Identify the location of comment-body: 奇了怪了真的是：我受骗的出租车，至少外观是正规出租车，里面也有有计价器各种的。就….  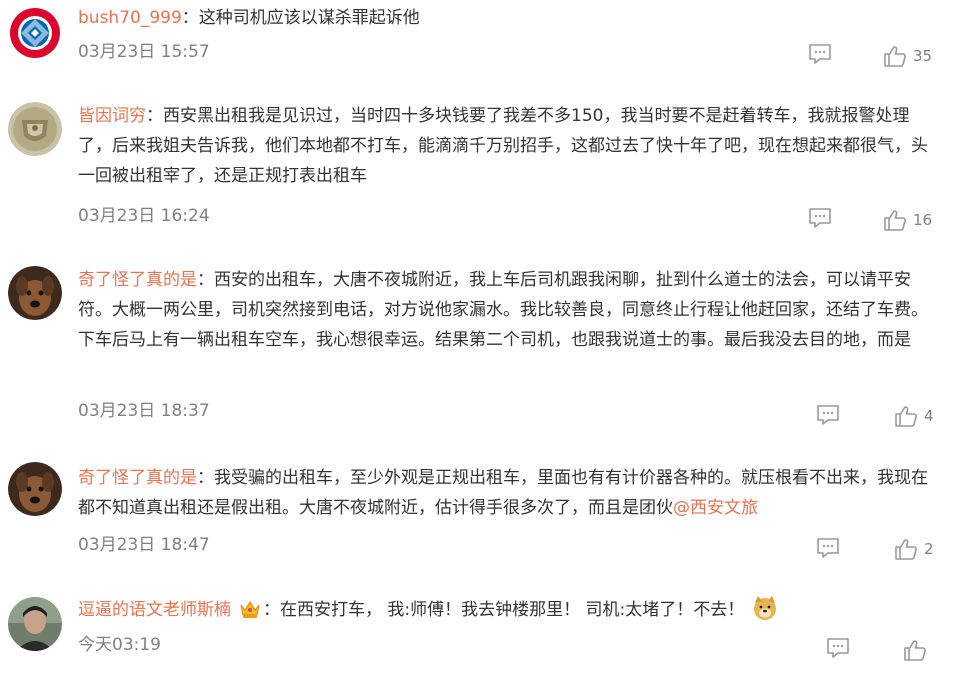
(509, 493).